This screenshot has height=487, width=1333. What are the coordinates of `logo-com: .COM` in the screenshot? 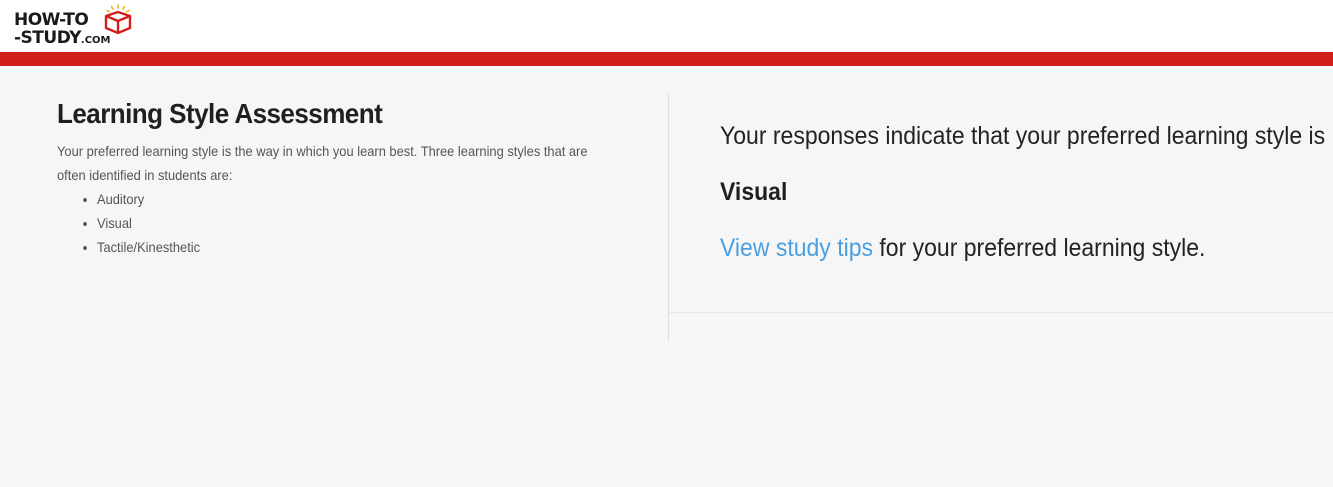 It's located at (95, 40).